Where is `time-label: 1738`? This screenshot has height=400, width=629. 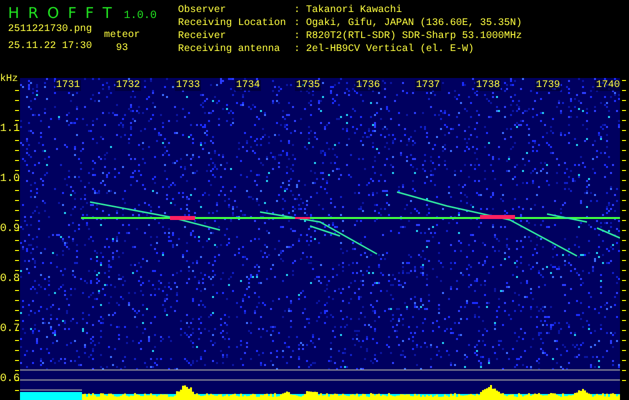
time-label: 1738 is located at coordinates (487, 85).